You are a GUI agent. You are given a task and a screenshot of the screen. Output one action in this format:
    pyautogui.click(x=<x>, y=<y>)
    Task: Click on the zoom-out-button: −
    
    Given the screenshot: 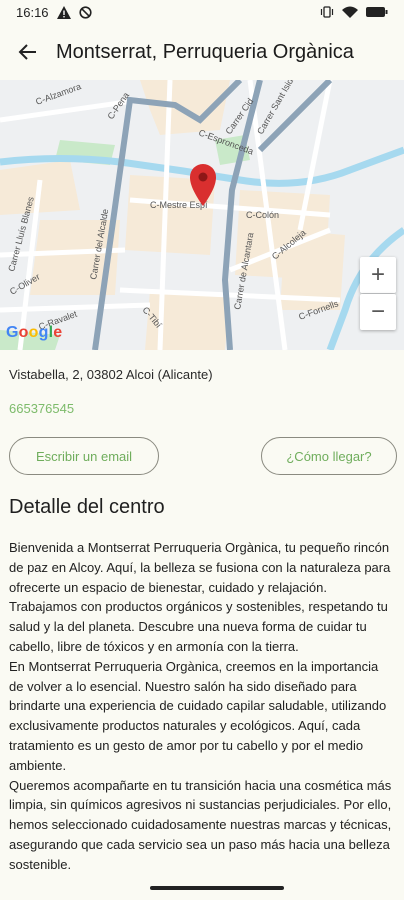 What is the action you would take?
    pyautogui.click(x=378, y=312)
    